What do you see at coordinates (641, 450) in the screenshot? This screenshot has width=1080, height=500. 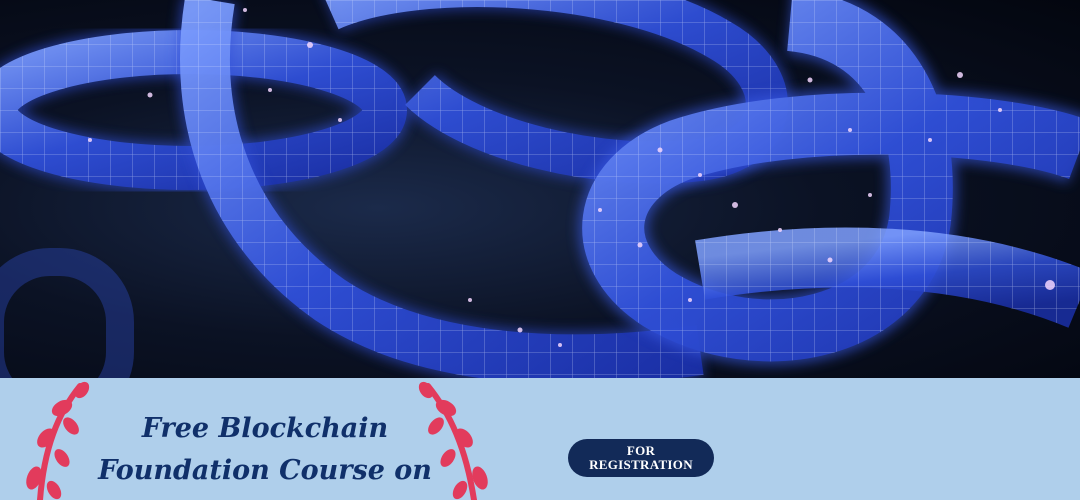 I see `registration-button-line-1: FOR` at bounding box center [641, 450].